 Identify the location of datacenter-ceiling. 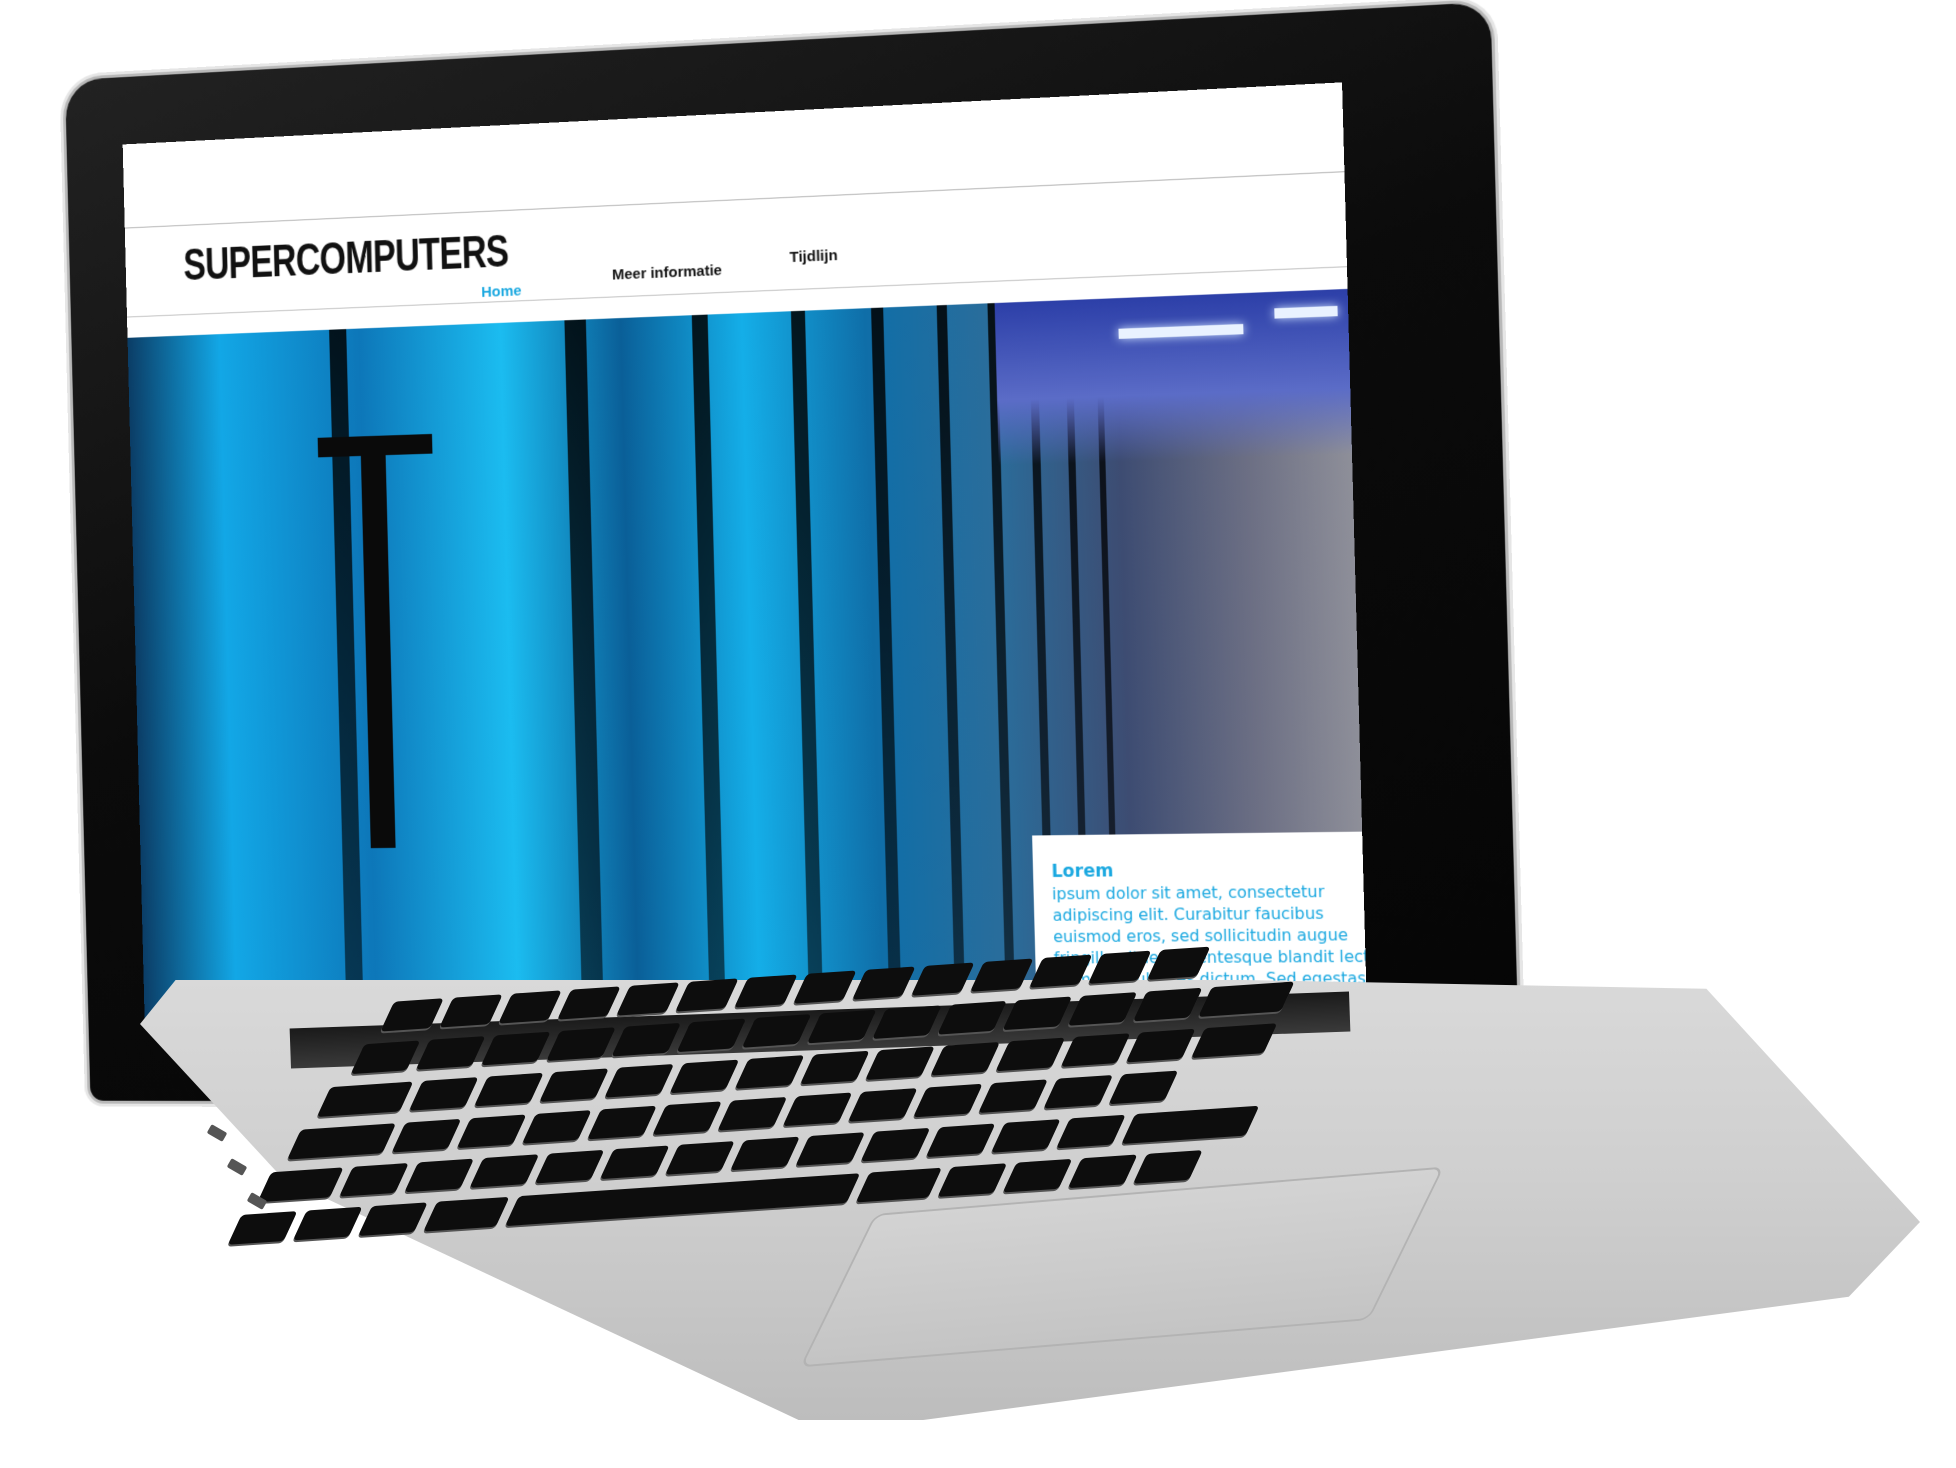
(1173, 377).